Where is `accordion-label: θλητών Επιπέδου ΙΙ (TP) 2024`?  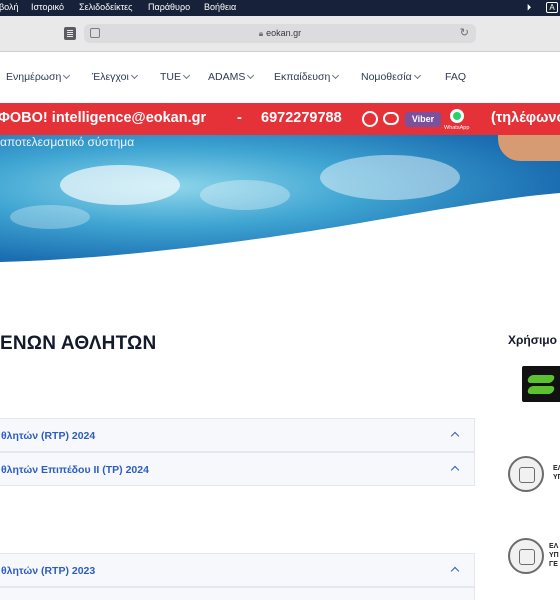
accordion-label: θλητών Επιπέδου ΙΙ (TP) 2024 is located at coordinates (75, 470).